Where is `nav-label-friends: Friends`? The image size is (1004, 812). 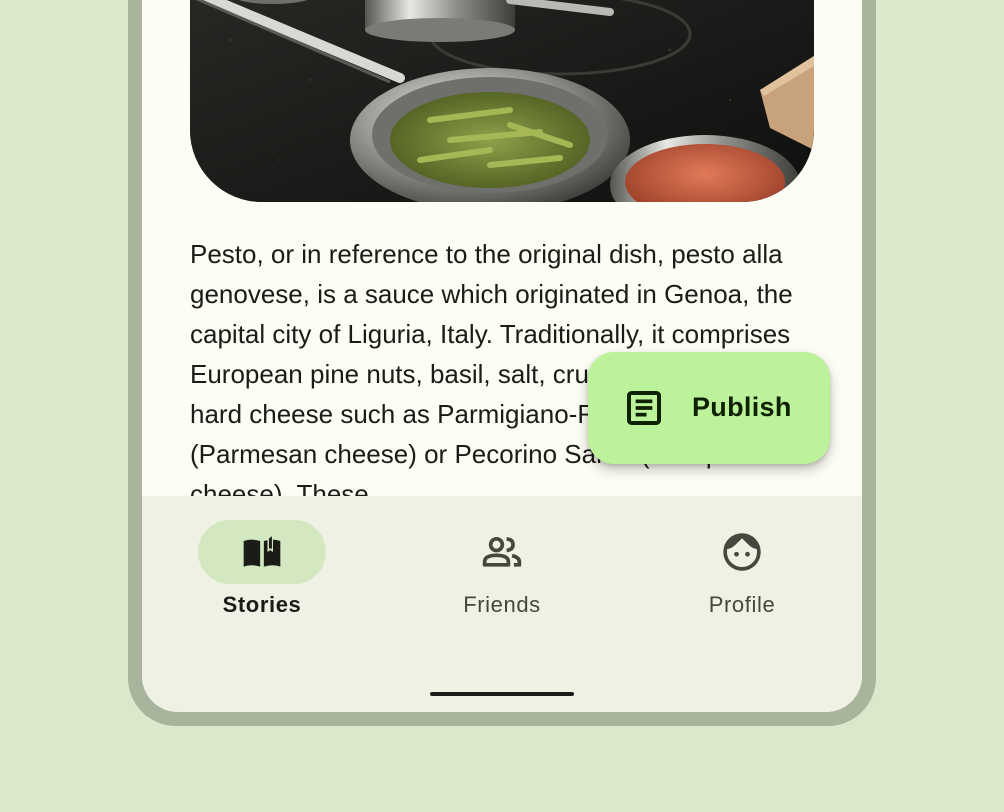 nav-label-friends: Friends is located at coordinates (502, 604).